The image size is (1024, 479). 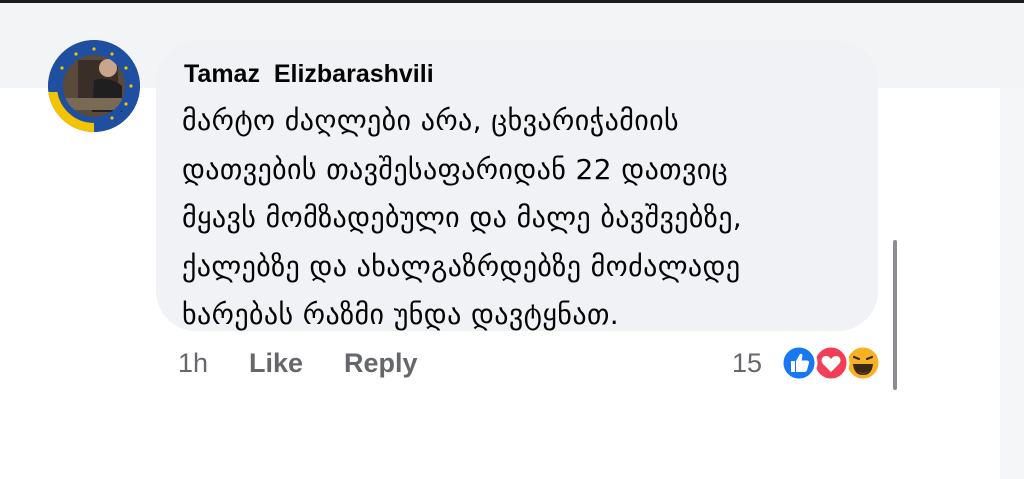 What do you see at coordinates (309, 74) in the screenshot?
I see `comment-author: Tamaz Elizbarashvili` at bounding box center [309, 74].